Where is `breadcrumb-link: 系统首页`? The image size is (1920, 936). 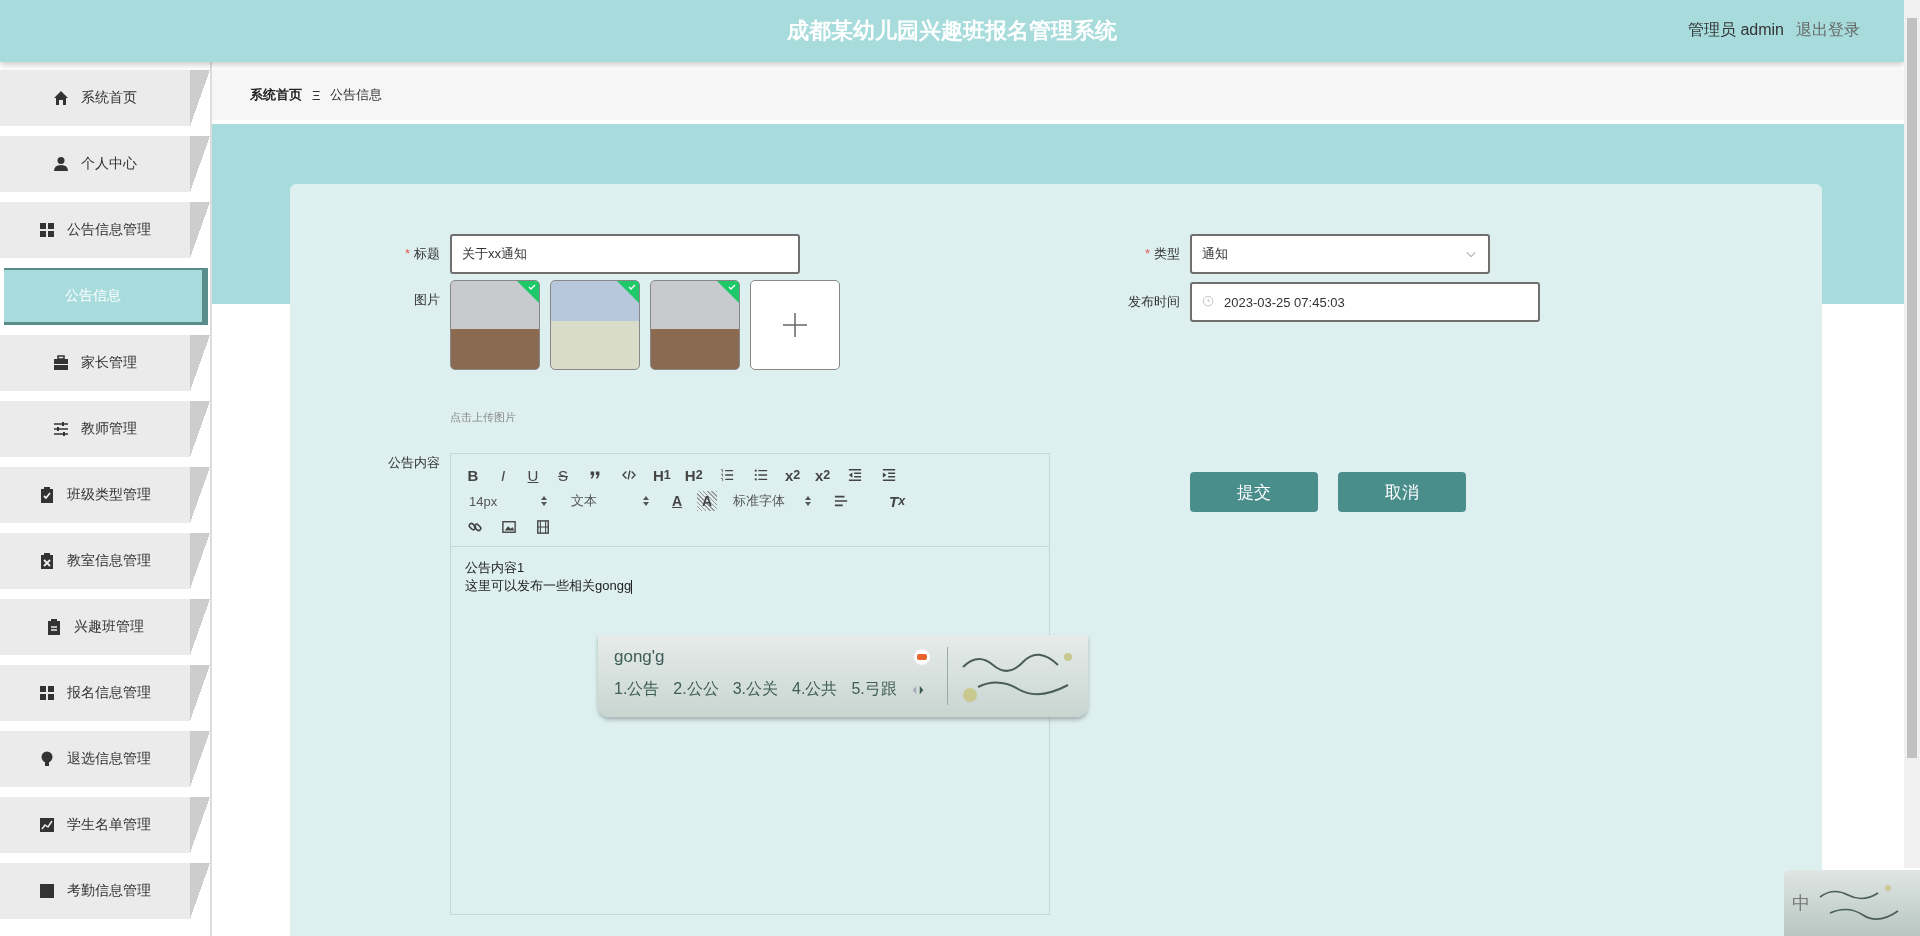
breadcrumb-link: 系统首页 is located at coordinates (276, 95).